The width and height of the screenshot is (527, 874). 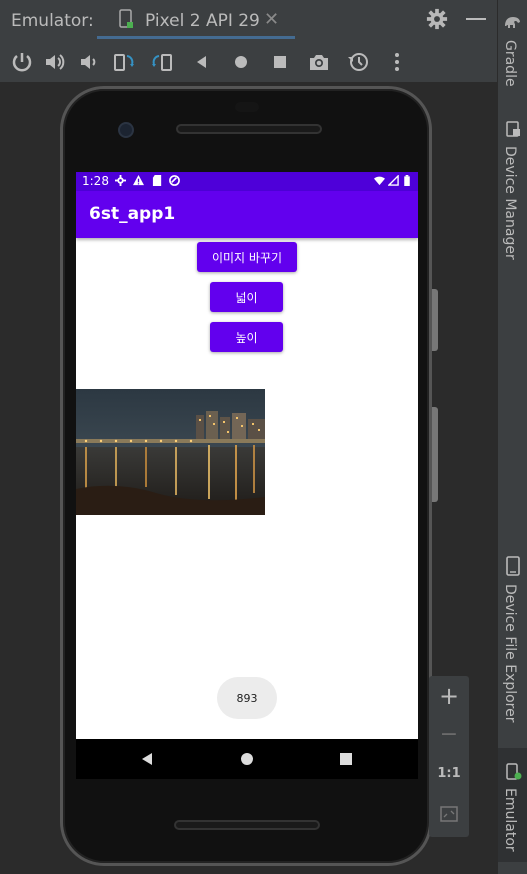 What do you see at coordinates (247, 181) in the screenshot?
I see `status-bar: 1:28` at bounding box center [247, 181].